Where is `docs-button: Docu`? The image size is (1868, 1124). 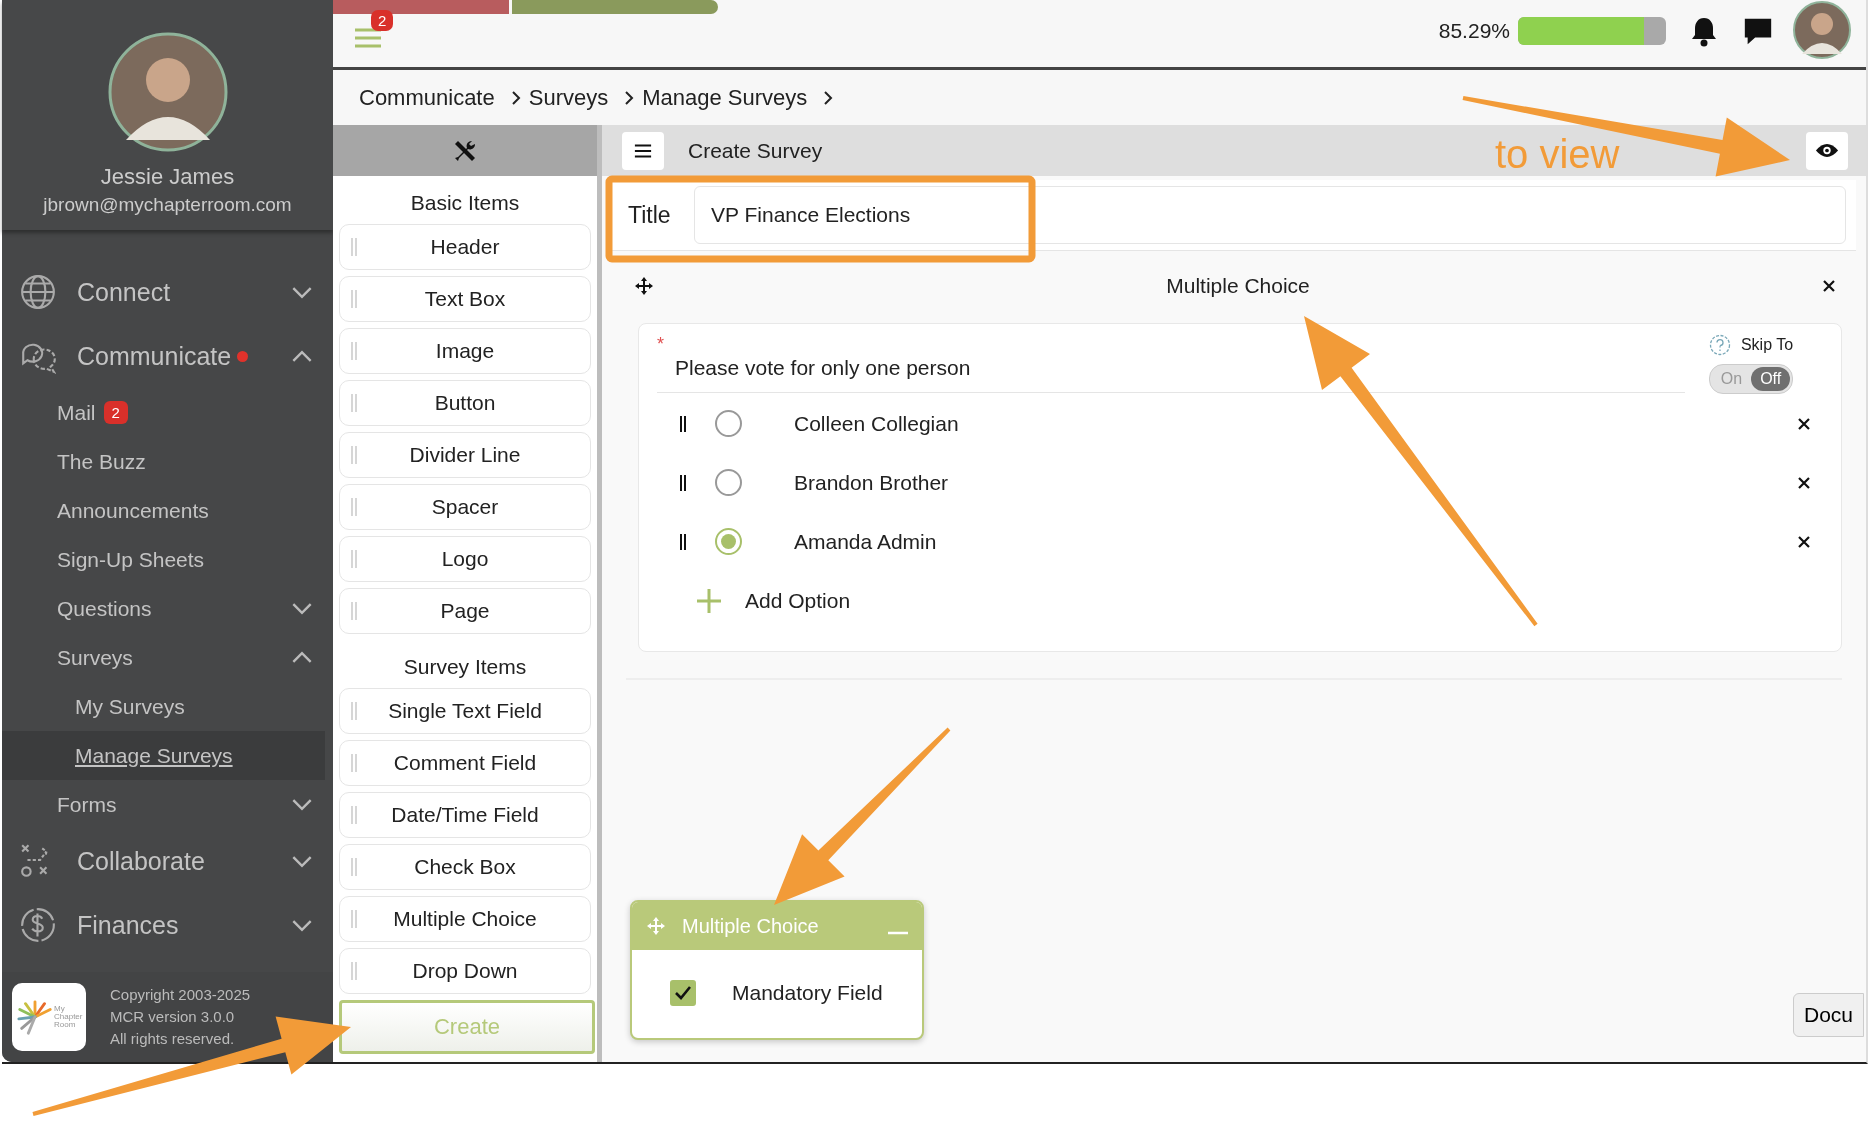 docs-button: Docu is located at coordinates (1828, 1015).